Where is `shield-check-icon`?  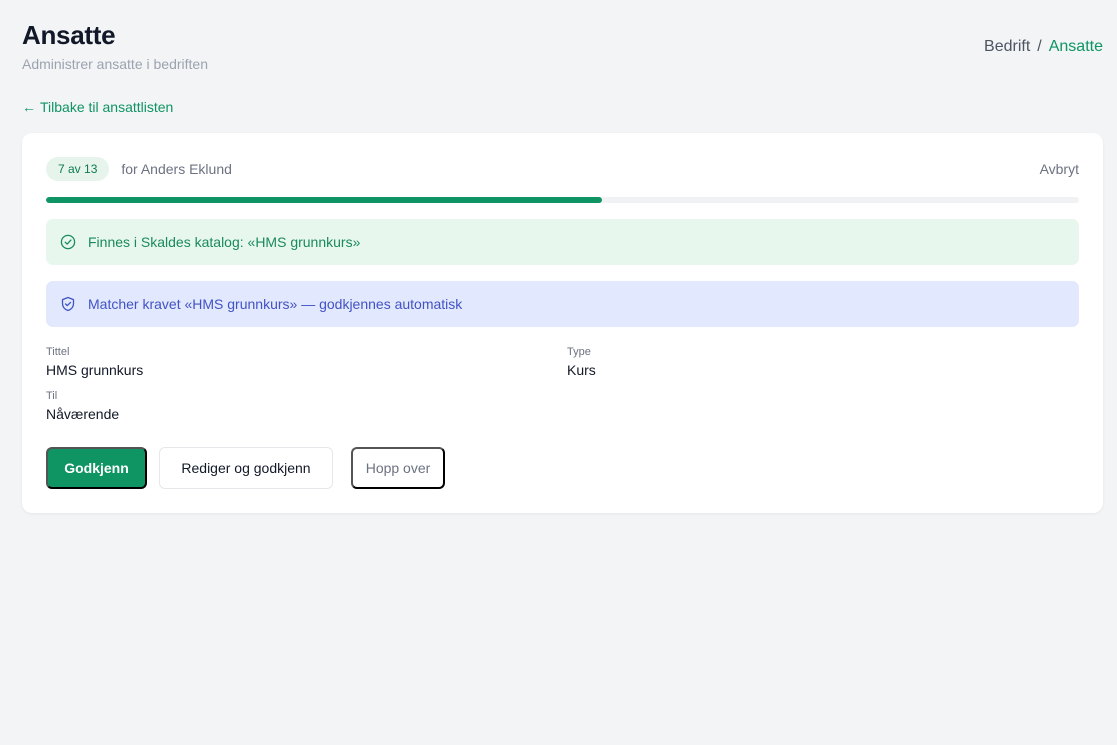
shield-check-icon is located at coordinates (68, 304).